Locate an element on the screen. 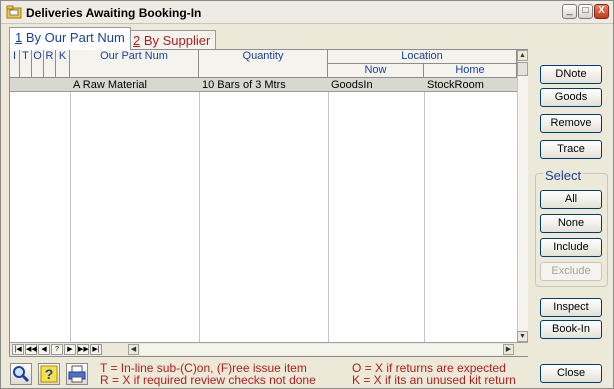 This screenshot has width=614, height=389. scroll-down-icon: ▼ is located at coordinates (522, 336).